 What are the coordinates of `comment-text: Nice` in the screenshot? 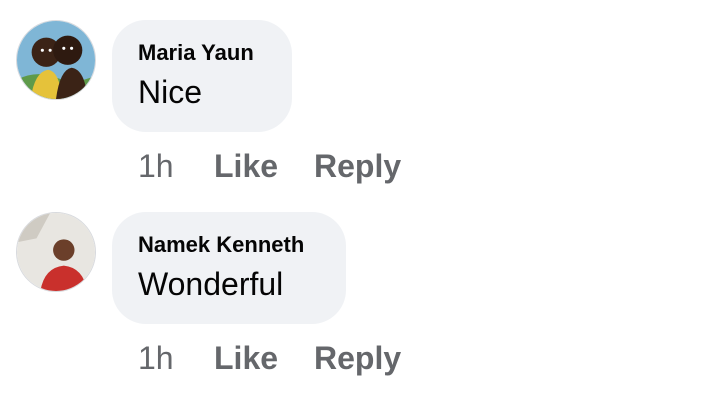 It's located at (170, 92).